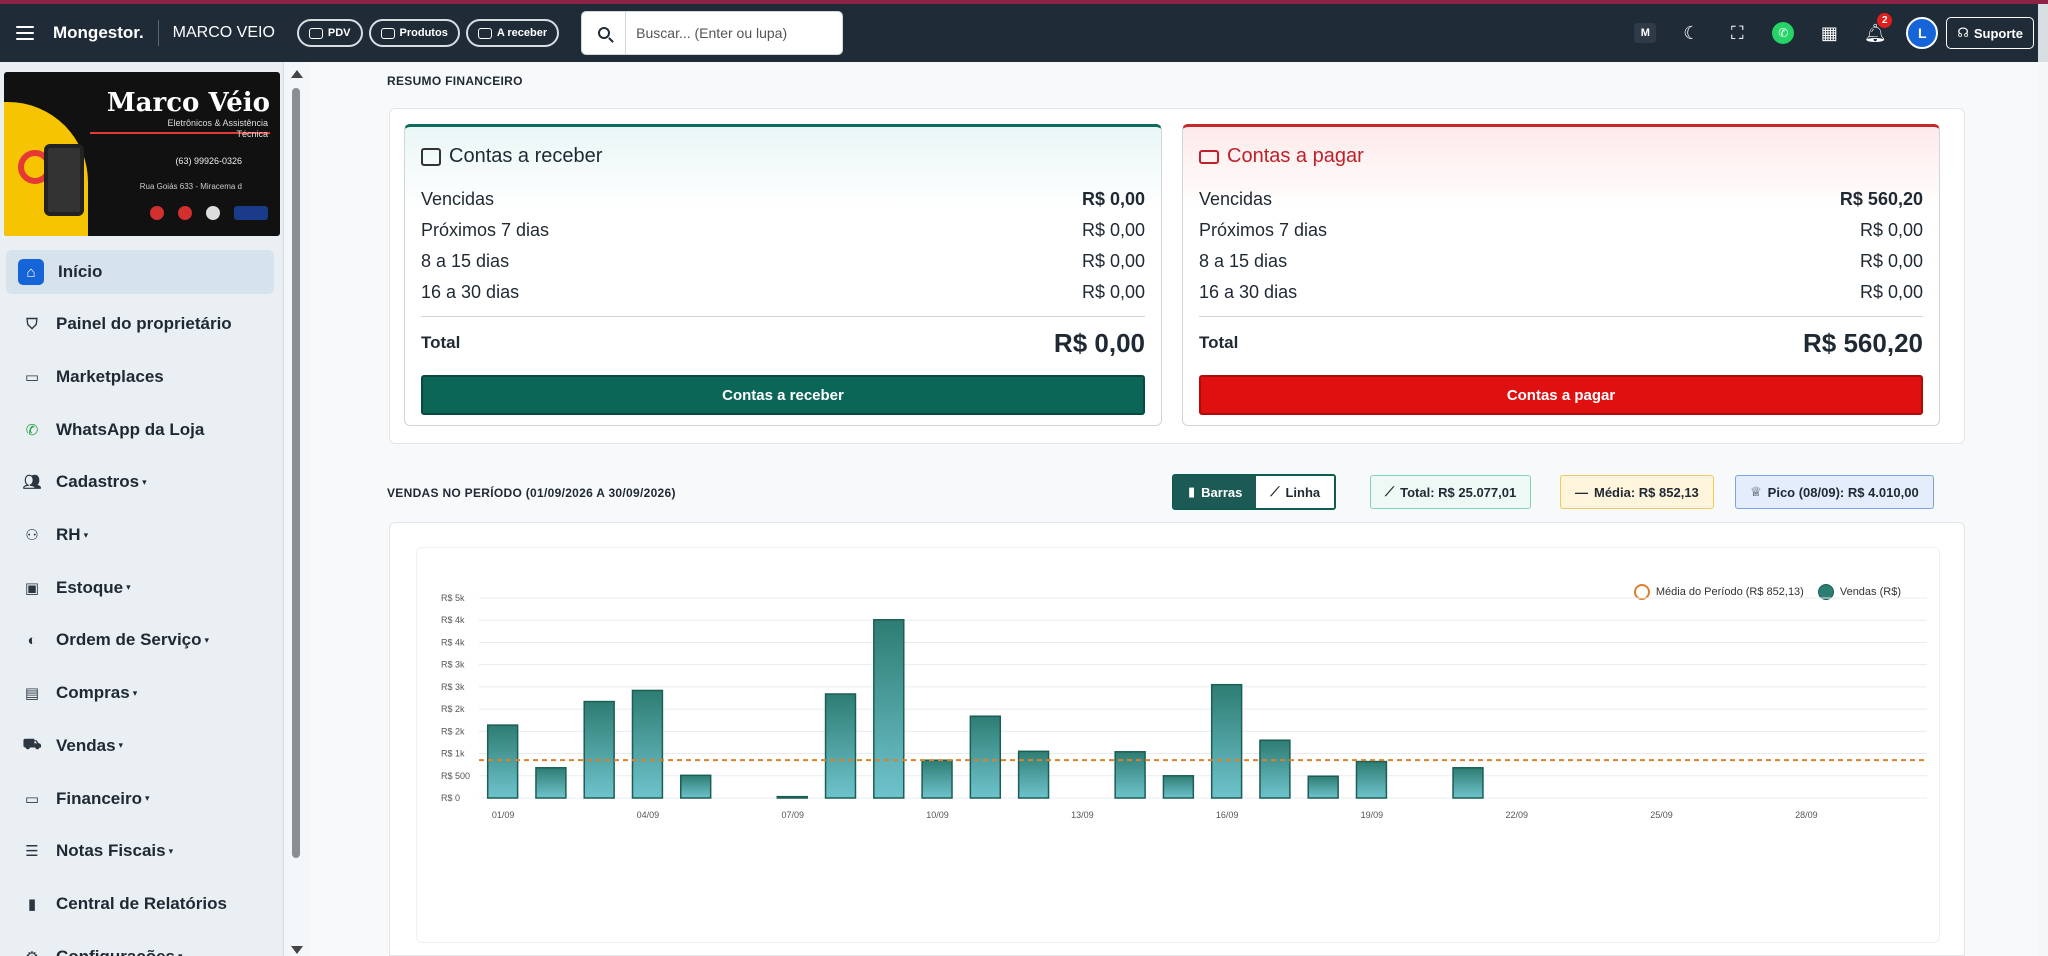 The width and height of the screenshot is (2048, 956). Describe the element at coordinates (1215, 492) in the screenshot. I see `bars-toggle-button: ▮ Barras` at that location.